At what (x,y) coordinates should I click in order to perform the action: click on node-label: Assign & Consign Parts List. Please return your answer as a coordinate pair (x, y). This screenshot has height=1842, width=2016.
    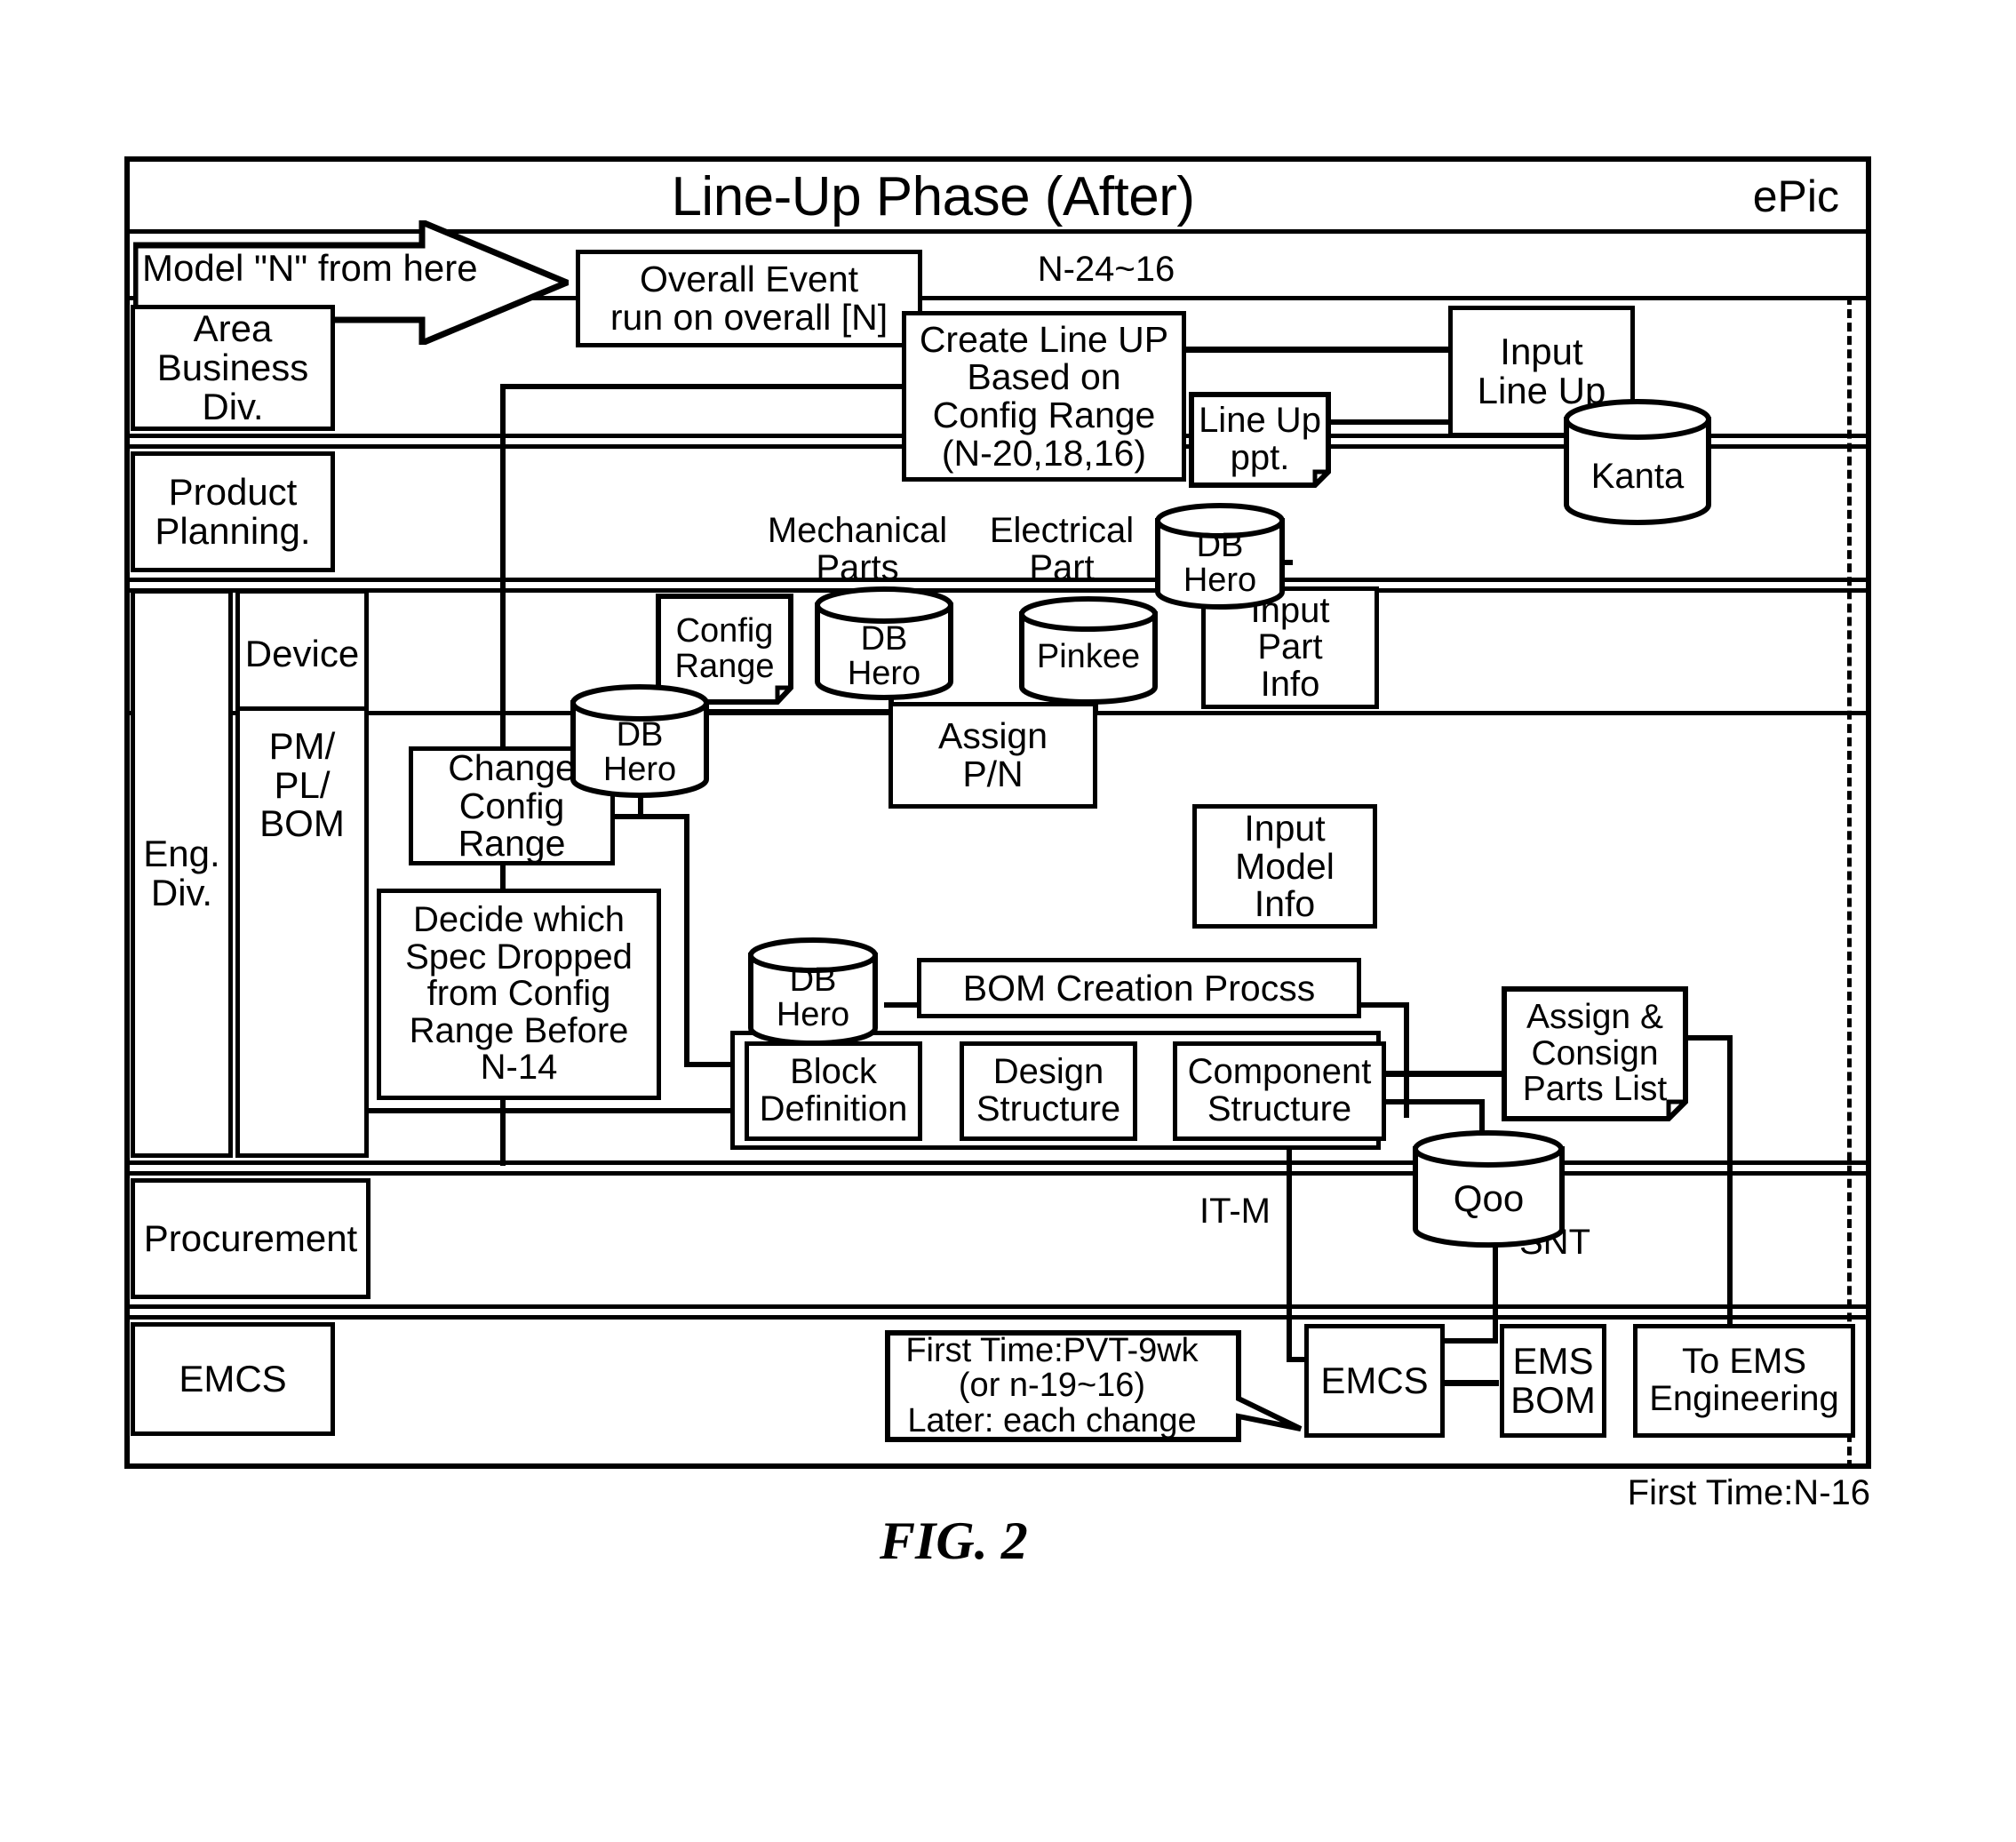
    Looking at the image, I should click on (1595, 1054).